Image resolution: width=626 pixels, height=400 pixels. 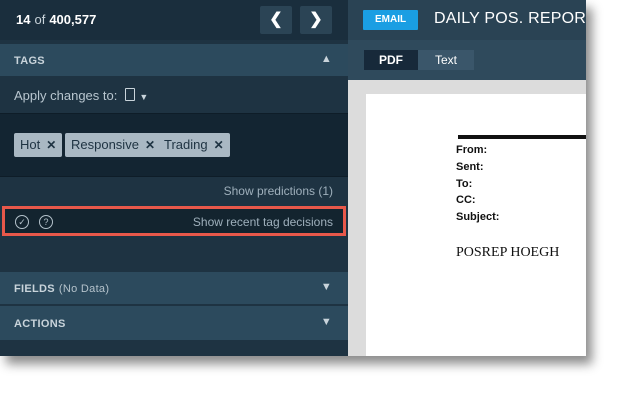 What do you see at coordinates (66, 95) in the screenshot?
I see `apply-changes-label: Apply changes to:` at bounding box center [66, 95].